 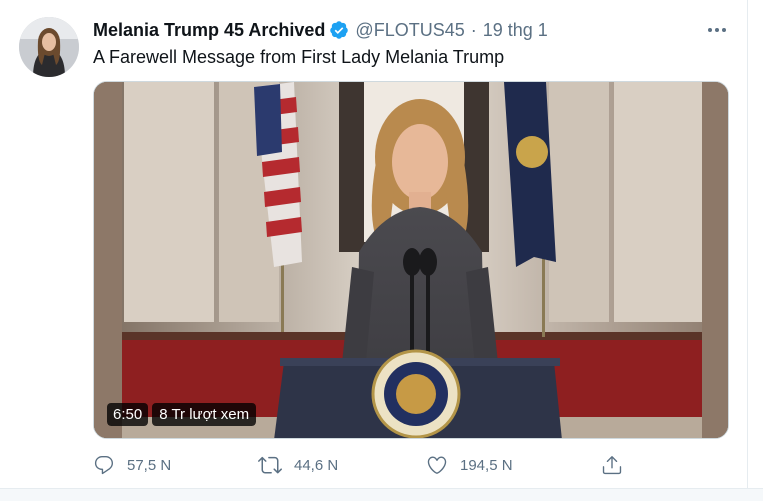 I want to click on like-count: 194,5 N, so click(x=486, y=465).